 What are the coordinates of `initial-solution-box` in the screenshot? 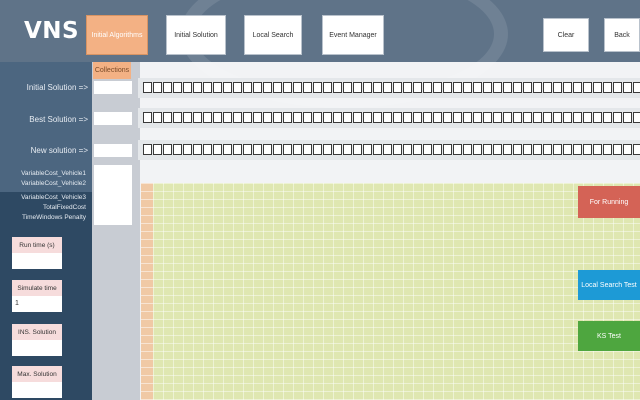 It's located at (113, 87).